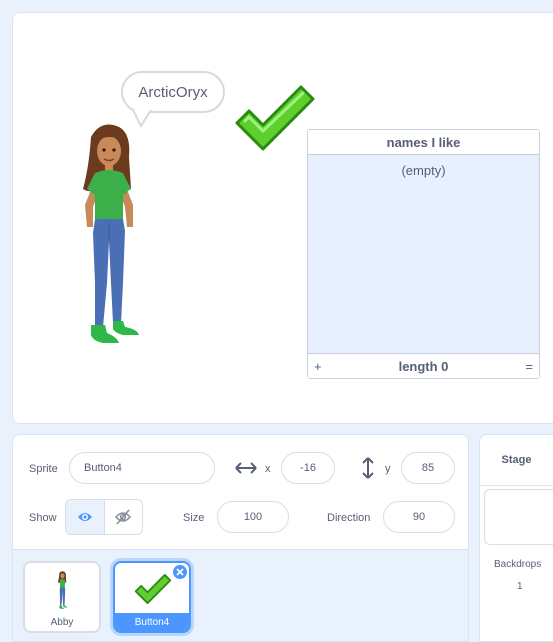 Image resolution: width=553 pixels, height=642 pixels. What do you see at coordinates (62, 622) in the screenshot?
I see `sprite-thumb-label: Abby` at bounding box center [62, 622].